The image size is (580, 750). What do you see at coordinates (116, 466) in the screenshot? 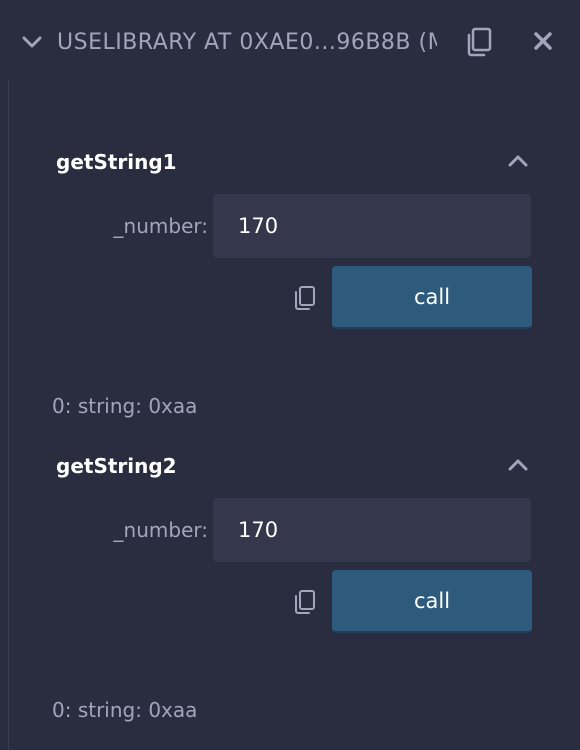
I see `function-title: getString2` at bounding box center [116, 466].